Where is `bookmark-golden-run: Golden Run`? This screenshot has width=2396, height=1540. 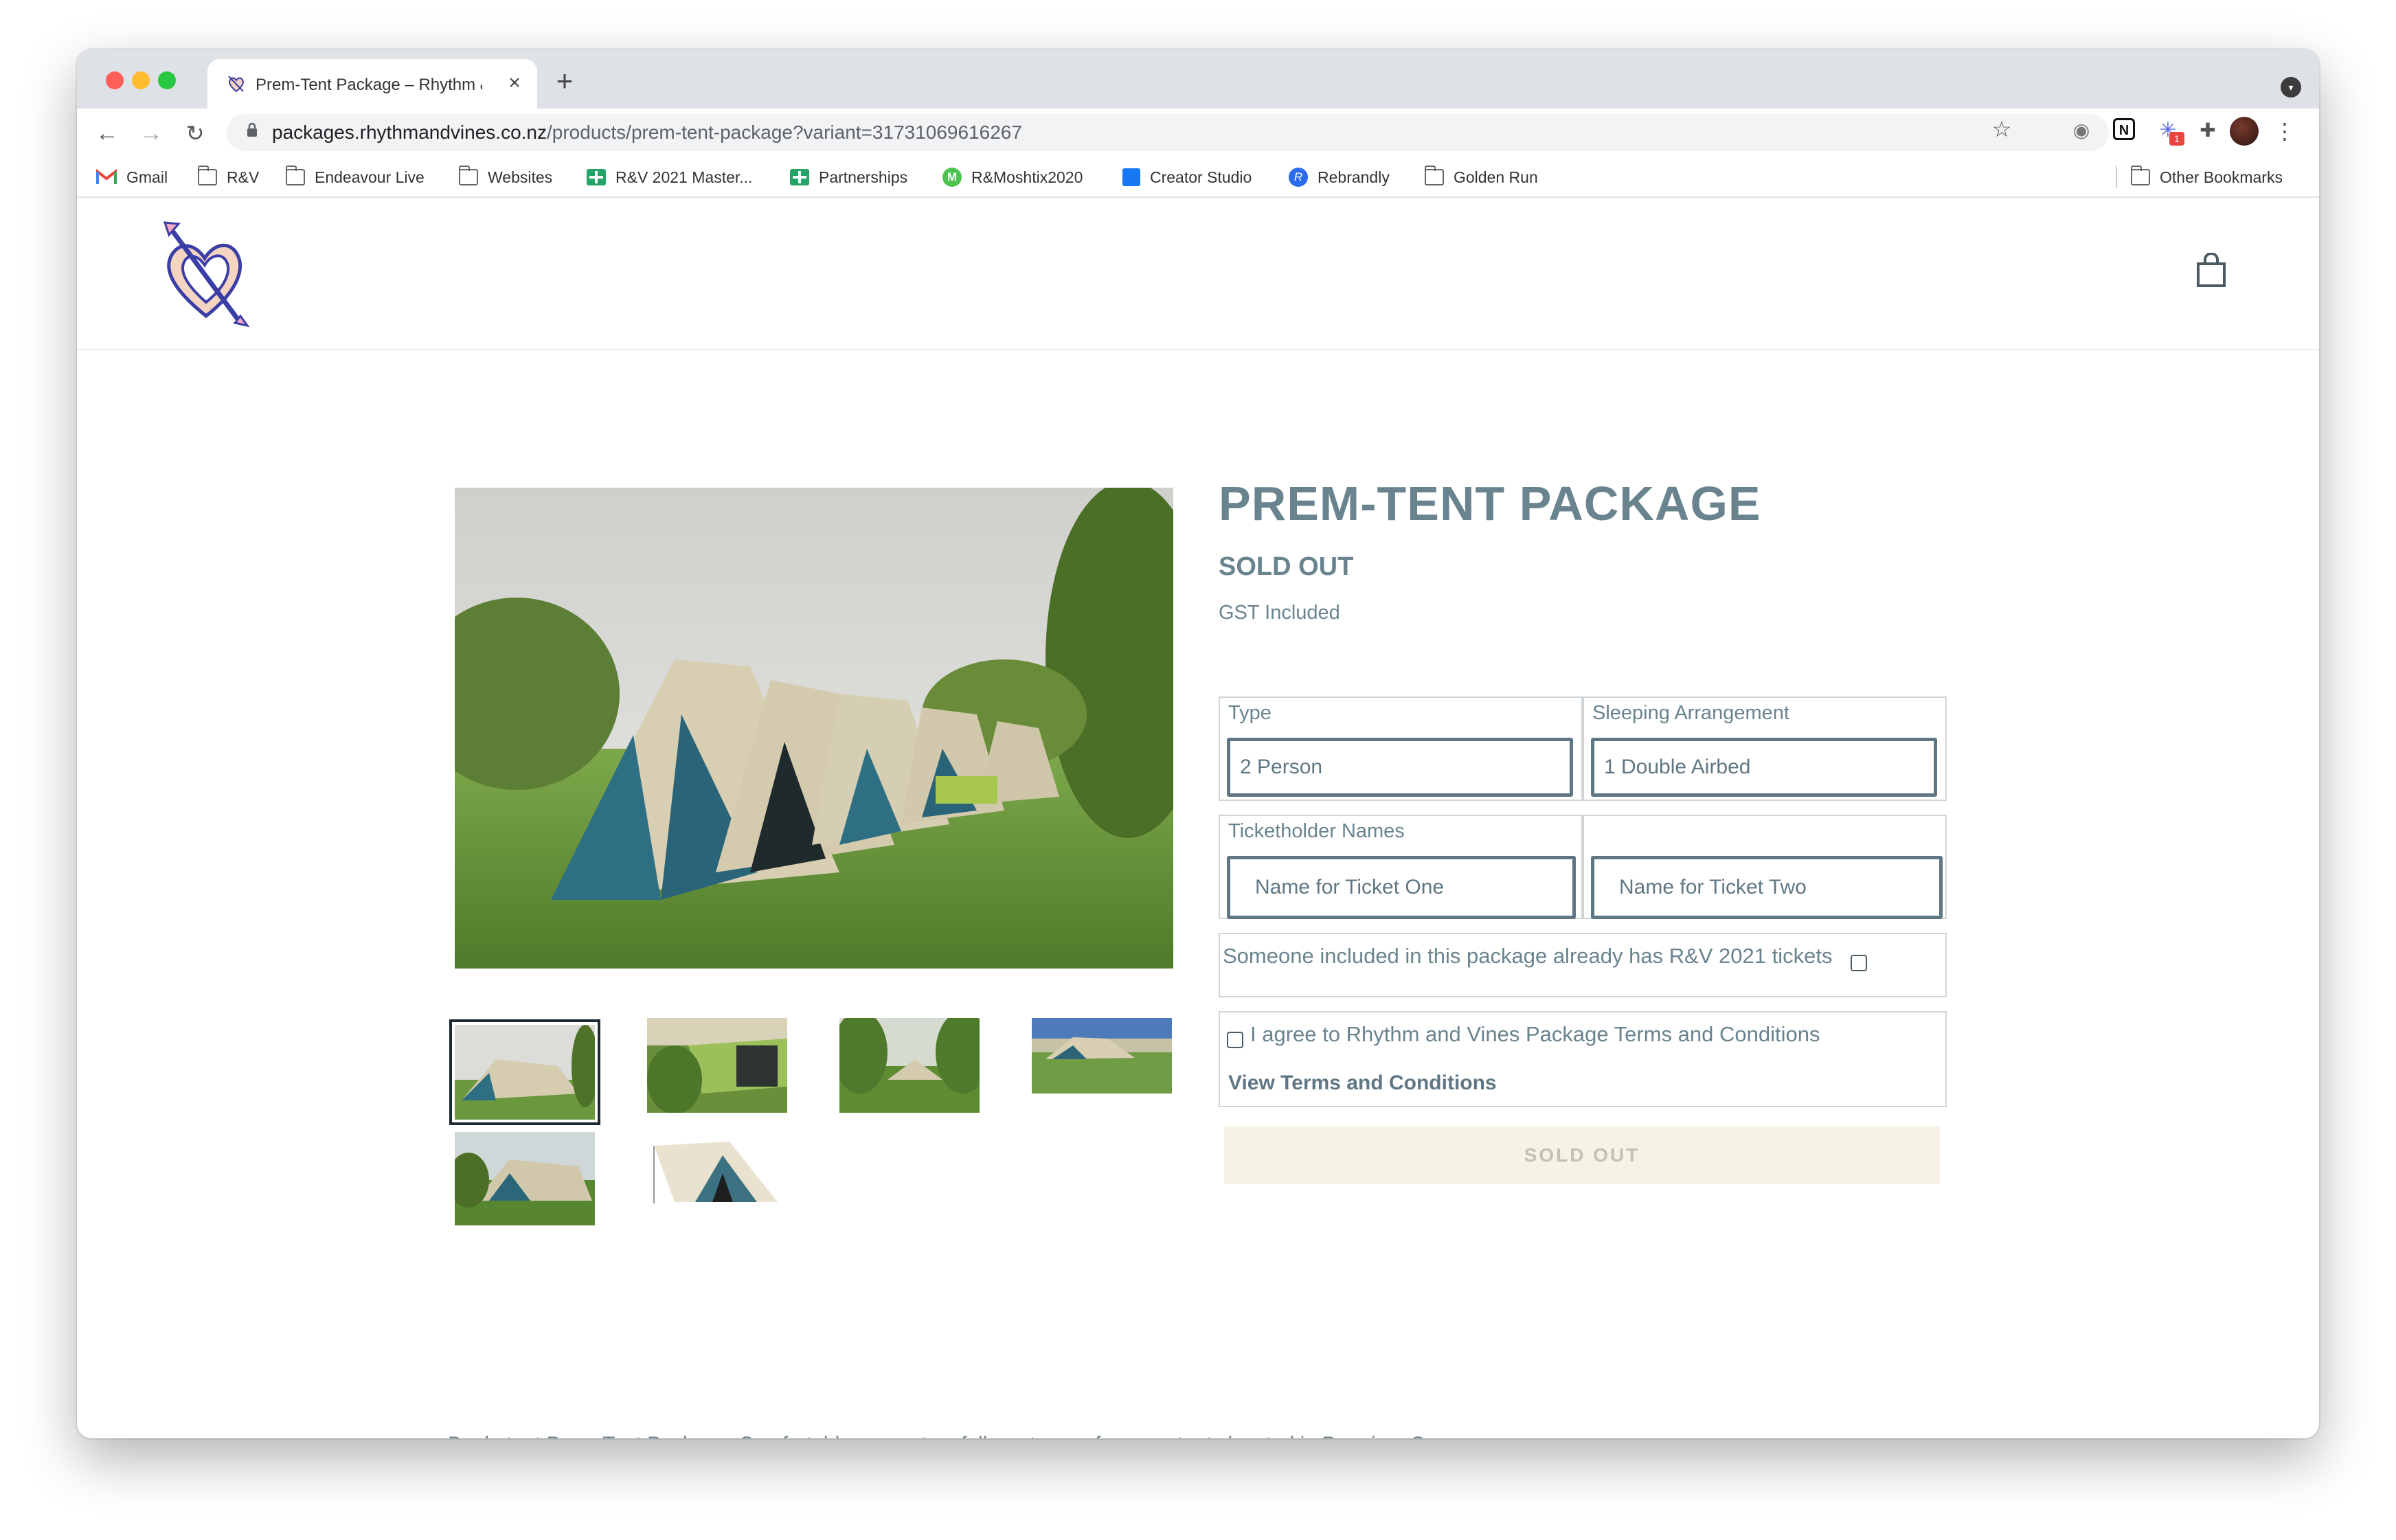
bookmark-golden-run: Golden Run is located at coordinates (1481, 178).